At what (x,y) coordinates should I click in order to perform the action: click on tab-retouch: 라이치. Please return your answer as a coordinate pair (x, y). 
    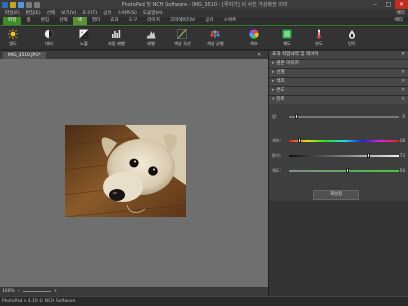
    Looking at the image, I should click on (153, 21).